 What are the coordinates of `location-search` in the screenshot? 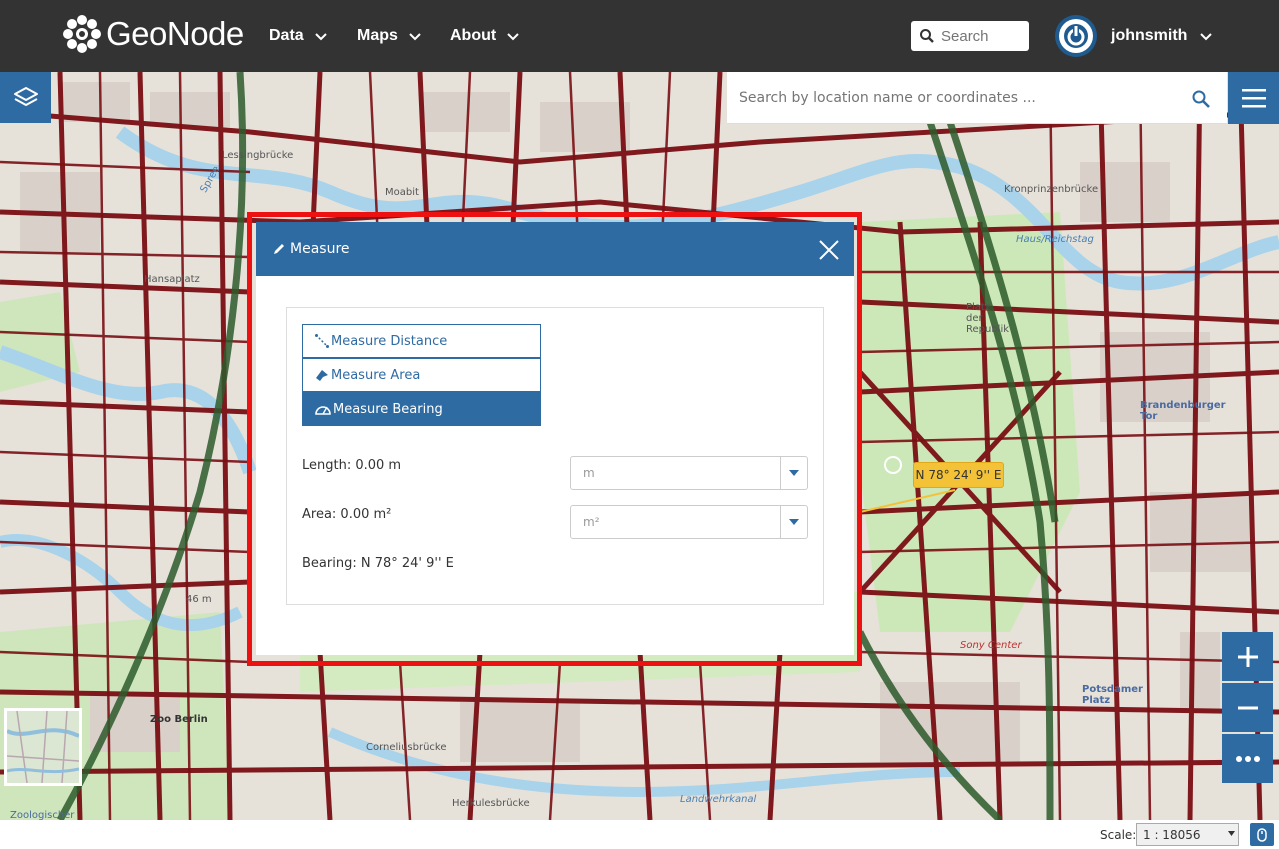 It's located at (977, 98).